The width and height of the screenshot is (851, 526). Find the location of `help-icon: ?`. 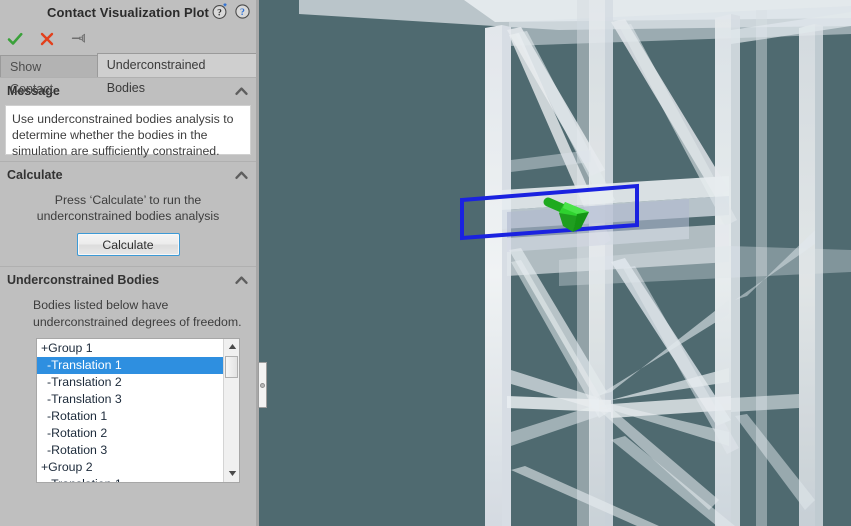

help-icon: ? is located at coordinates (242, 11).